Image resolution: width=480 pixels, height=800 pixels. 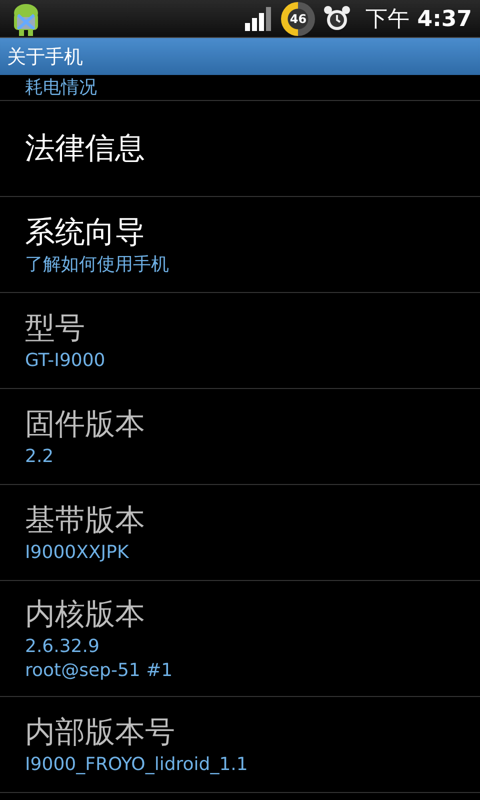 I want to click on item-summary: 2.2, so click(x=40, y=456).